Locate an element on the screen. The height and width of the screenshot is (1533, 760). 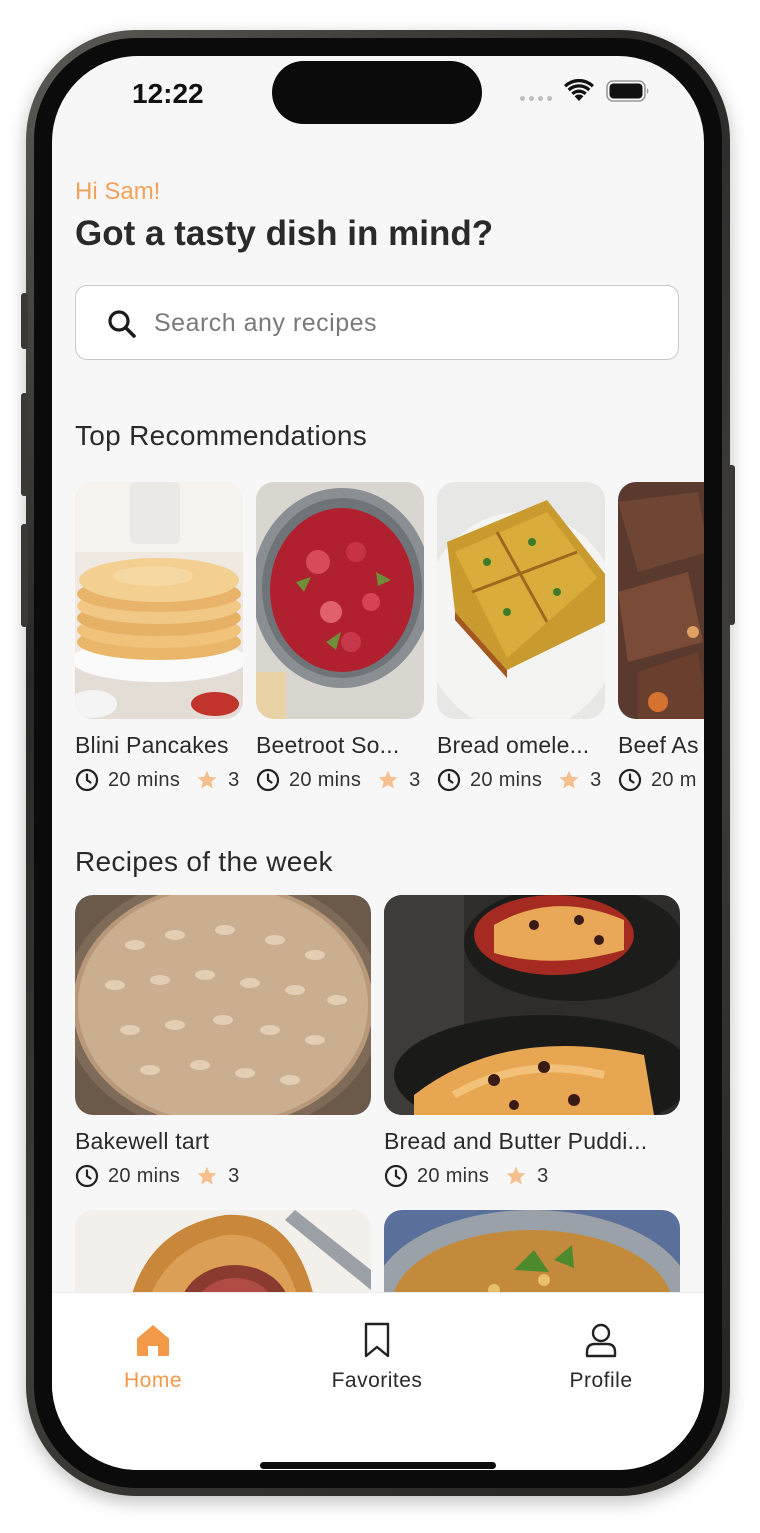
search-input is located at coordinates (404, 323).